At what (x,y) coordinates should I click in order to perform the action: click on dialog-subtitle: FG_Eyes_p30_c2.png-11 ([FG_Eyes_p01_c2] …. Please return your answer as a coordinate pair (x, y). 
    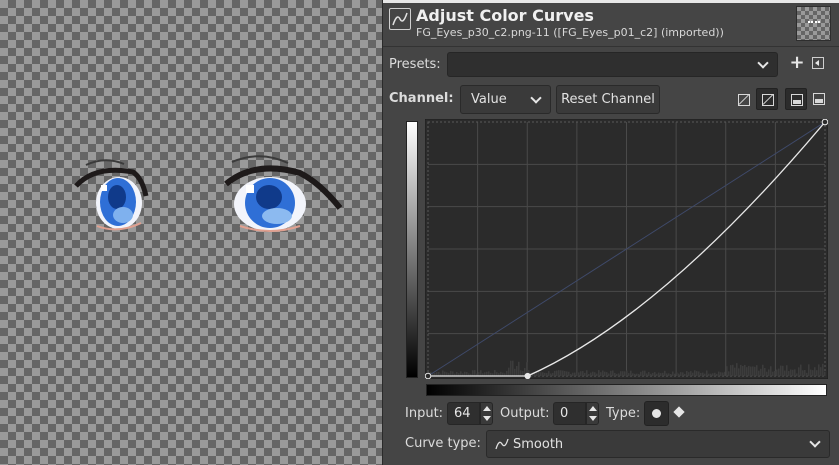
    Looking at the image, I should click on (570, 32).